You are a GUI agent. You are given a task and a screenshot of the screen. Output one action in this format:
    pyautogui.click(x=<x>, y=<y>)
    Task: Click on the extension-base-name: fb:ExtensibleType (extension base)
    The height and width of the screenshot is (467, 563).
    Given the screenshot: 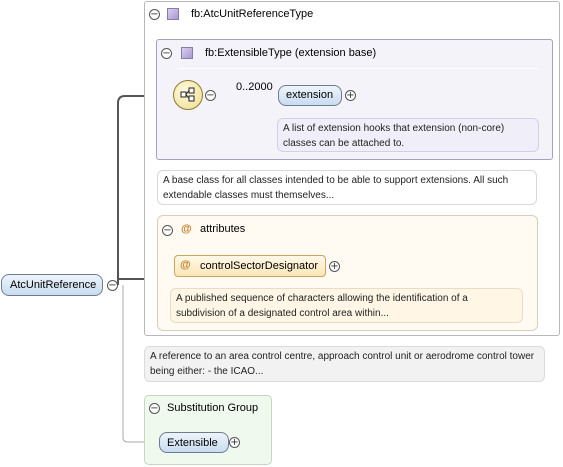 What is the action you would take?
    pyautogui.click(x=291, y=53)
    